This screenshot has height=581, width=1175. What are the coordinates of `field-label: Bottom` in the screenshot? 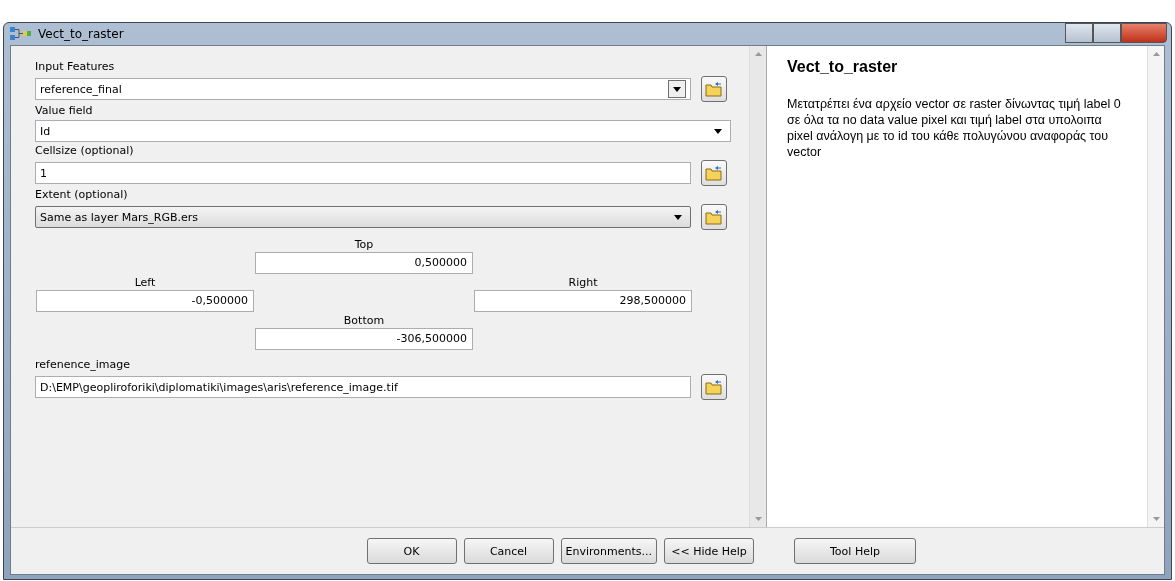 It's located at (364, 321).